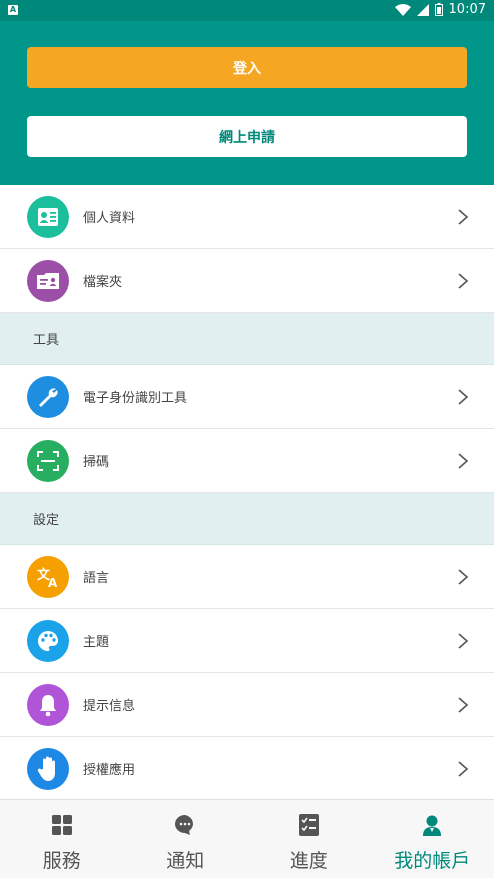  I want to click on signal-icon, so click(422, 9).